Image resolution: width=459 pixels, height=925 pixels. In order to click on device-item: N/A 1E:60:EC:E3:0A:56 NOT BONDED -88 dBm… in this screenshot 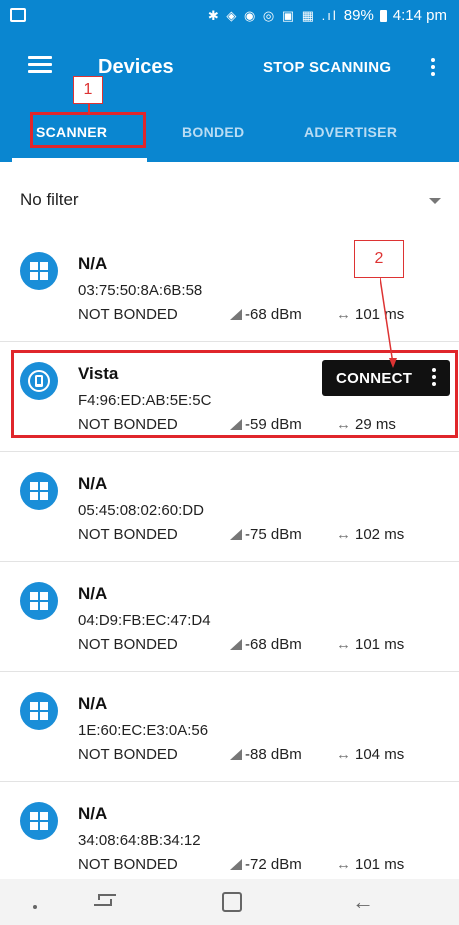, I will do `click(229, 727)`.